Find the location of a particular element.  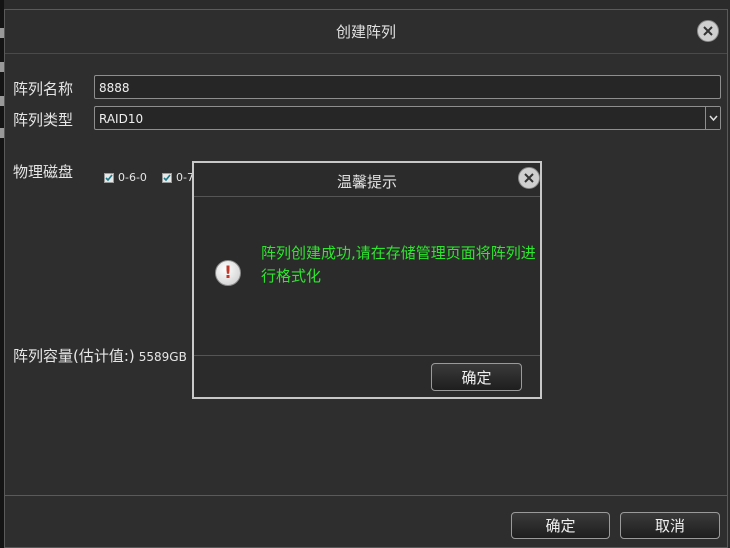

dialog-close-button is located at coordinates (708, 31).